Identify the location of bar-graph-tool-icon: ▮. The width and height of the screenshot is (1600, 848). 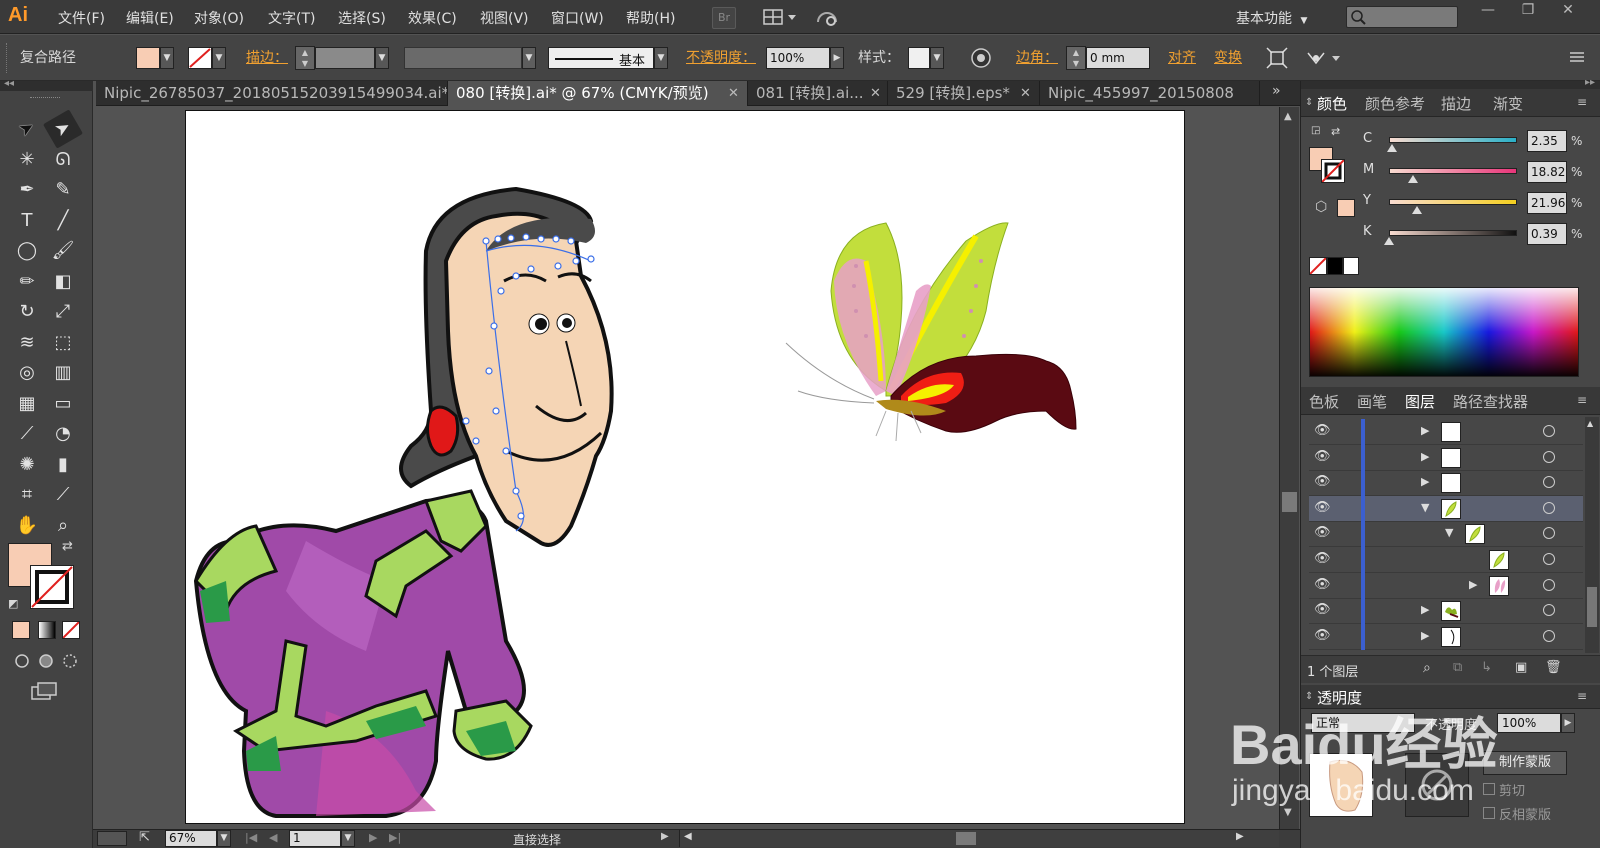
(63, 465).